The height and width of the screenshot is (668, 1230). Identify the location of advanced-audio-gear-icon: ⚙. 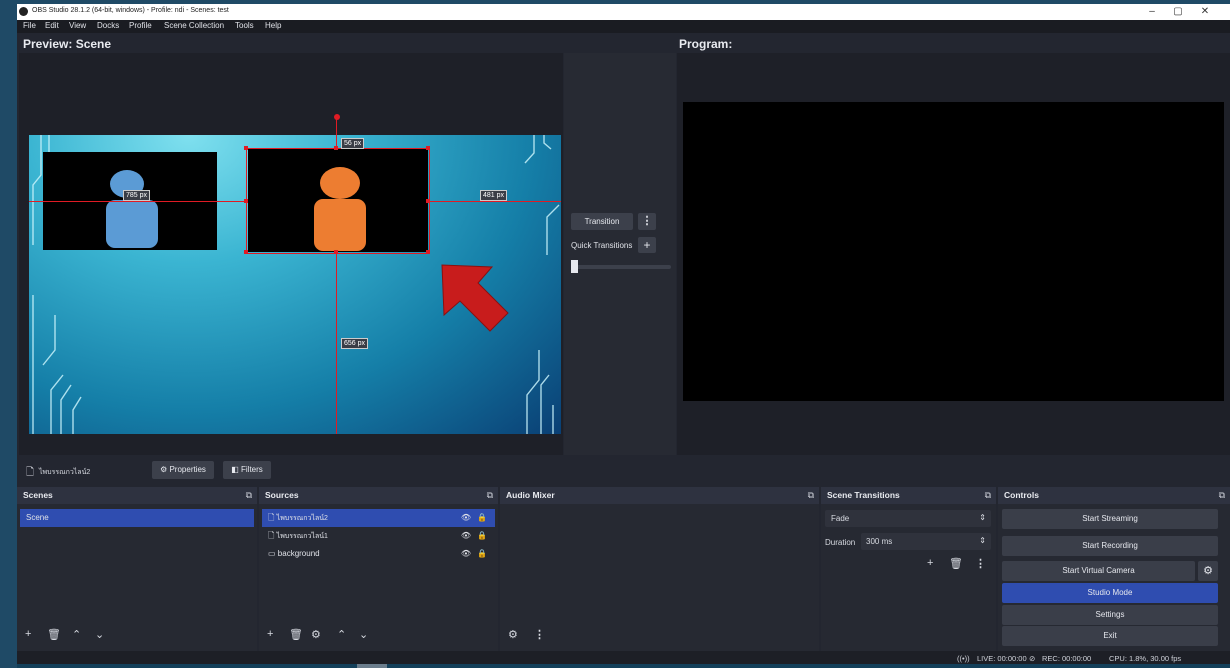
(513, 634).